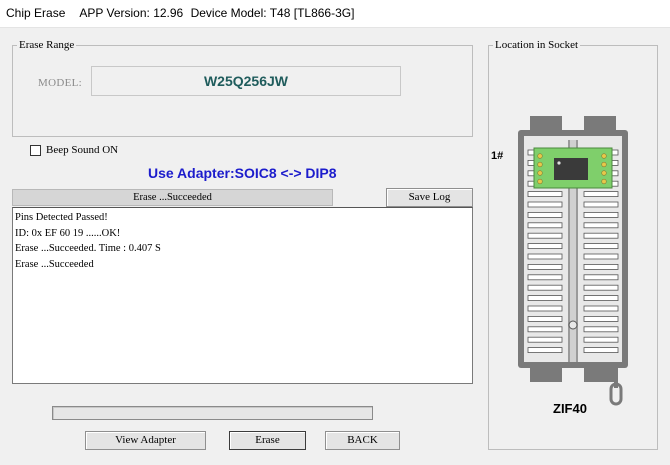 This screenshot has height=465, width=670. Describe the element at coordinates (242, 173) in the screenshot. I see `adapter-instruction: Use Adapter:SOIC8 <-> DIP8` at that location.